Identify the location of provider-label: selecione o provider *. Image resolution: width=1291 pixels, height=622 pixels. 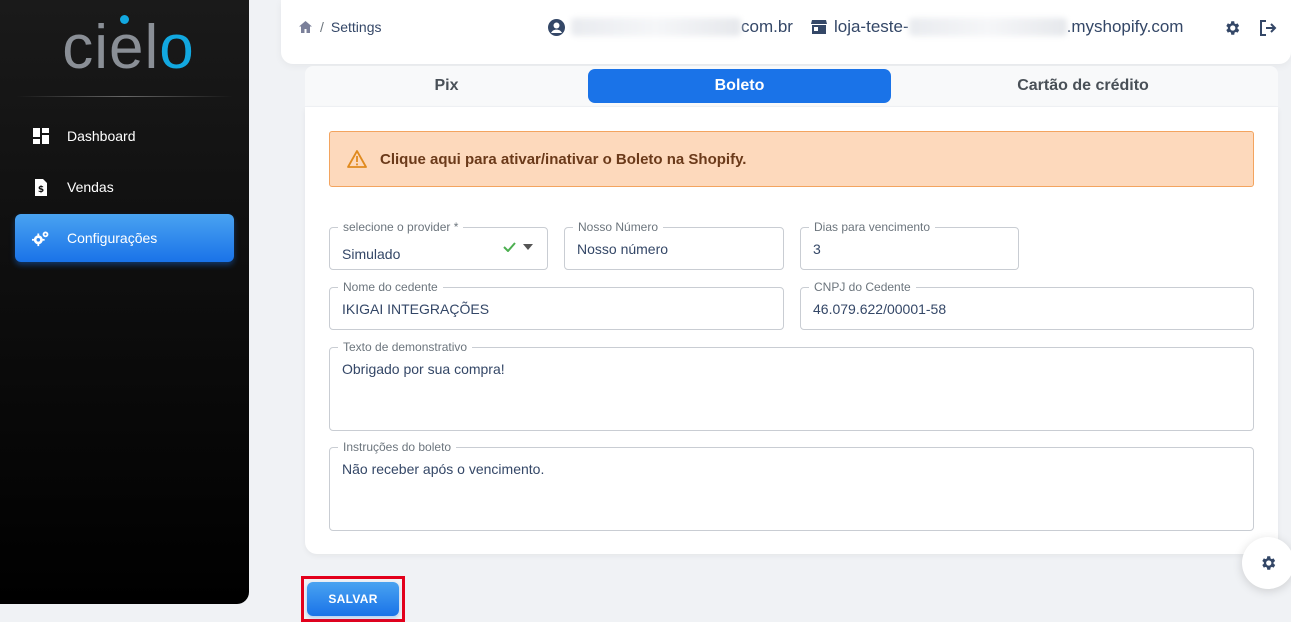
(401, 227).